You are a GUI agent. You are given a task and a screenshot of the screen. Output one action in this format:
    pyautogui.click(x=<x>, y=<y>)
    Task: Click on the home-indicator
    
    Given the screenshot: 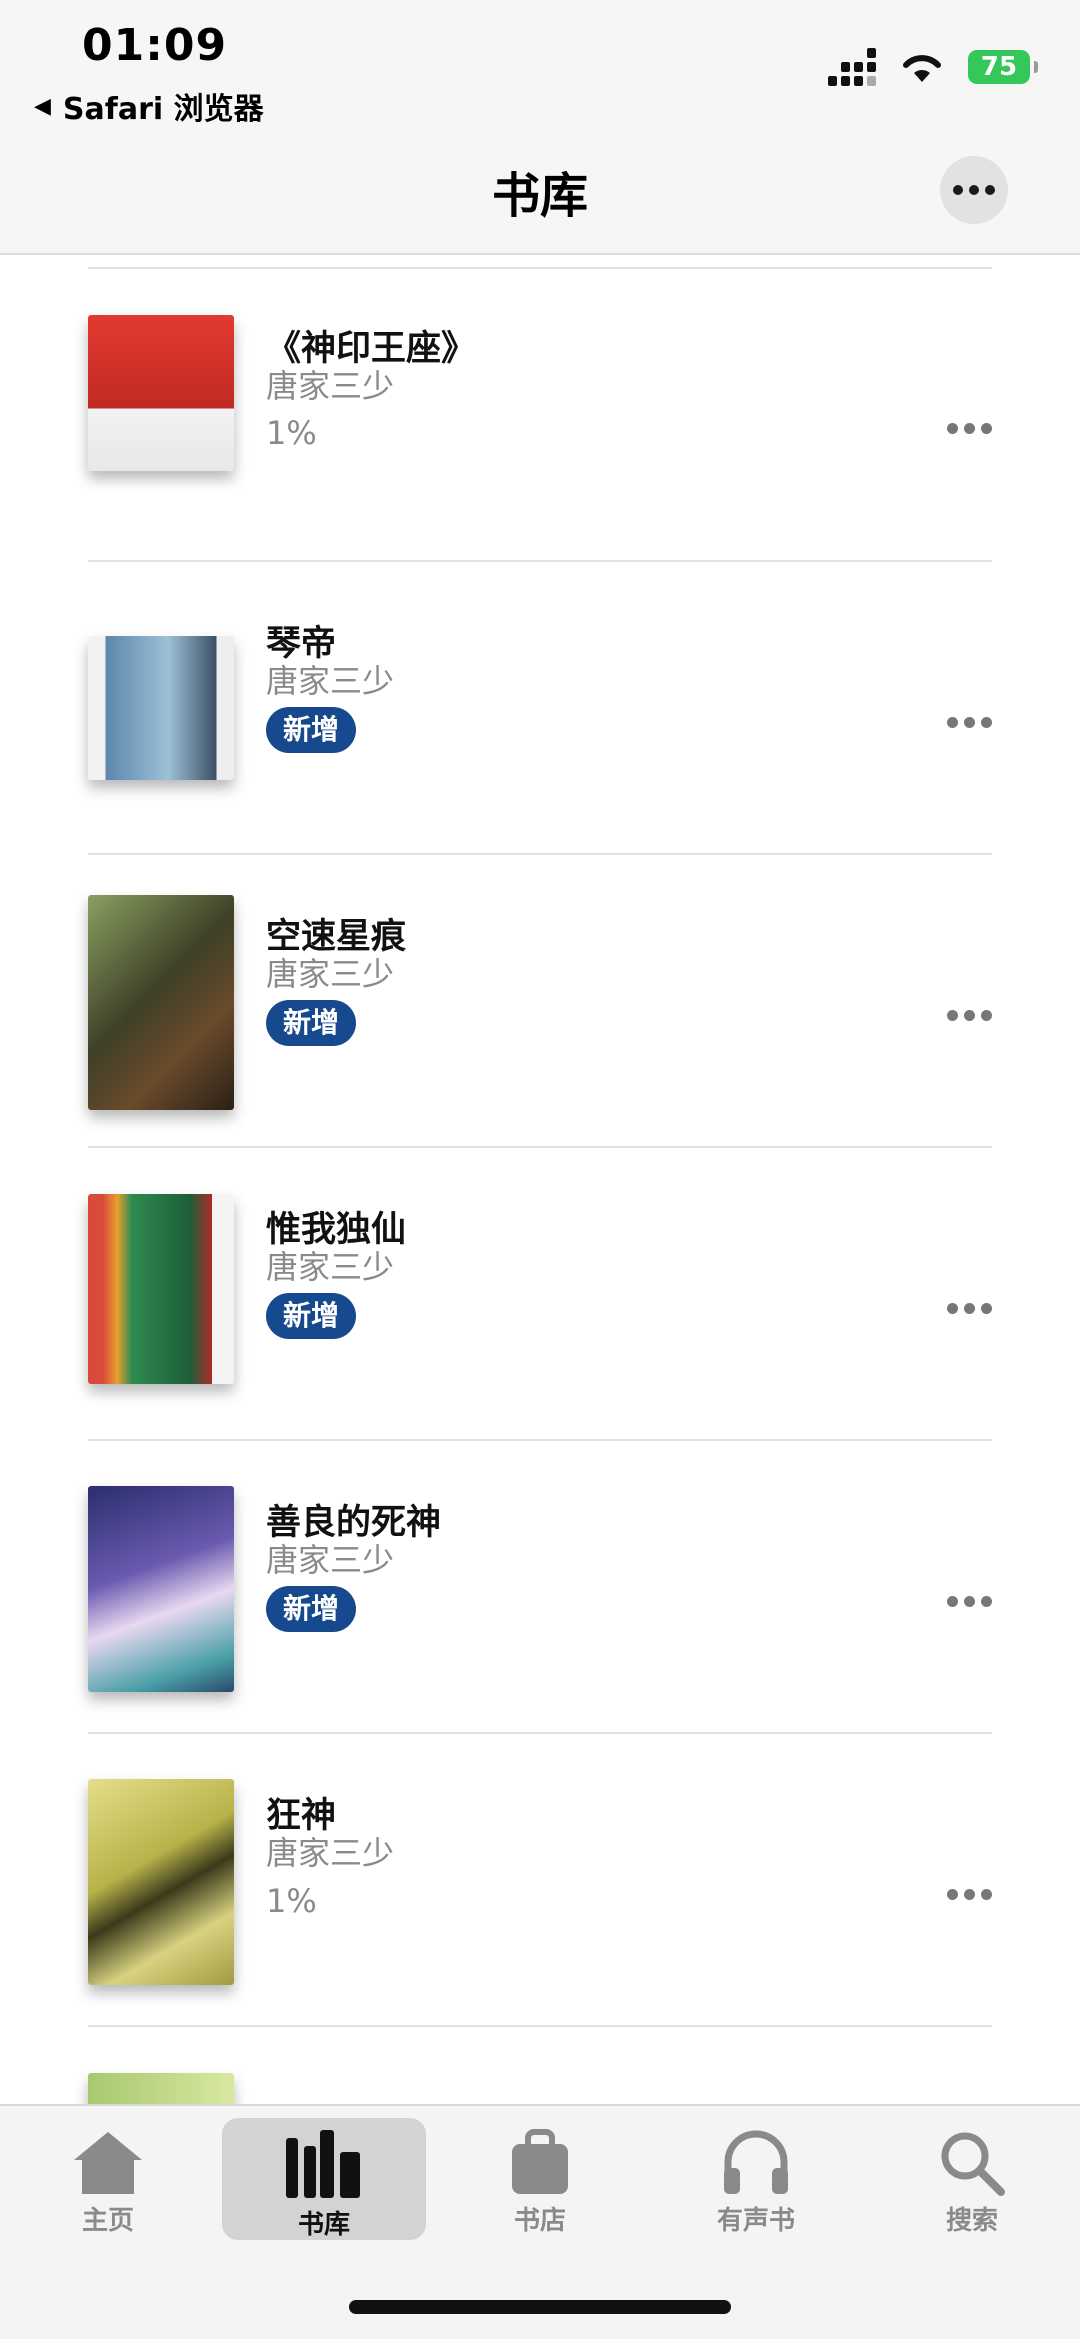 What is the action you would take?
    pyautogui.click(x=540, y=2307)
    